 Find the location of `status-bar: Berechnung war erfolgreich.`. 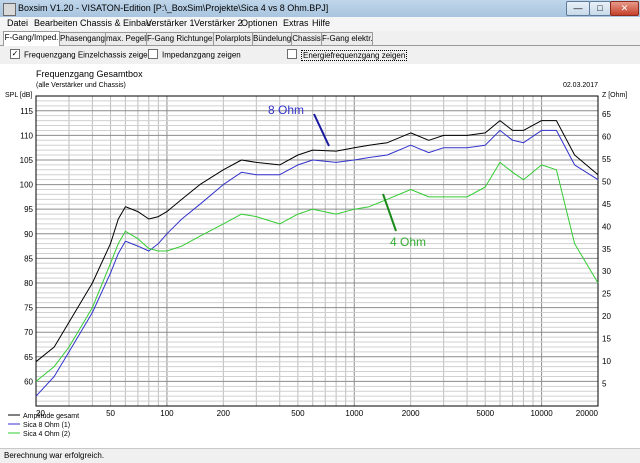

status-bar: Berechnung war erfolgreich. is located at coordinates (320, 455).